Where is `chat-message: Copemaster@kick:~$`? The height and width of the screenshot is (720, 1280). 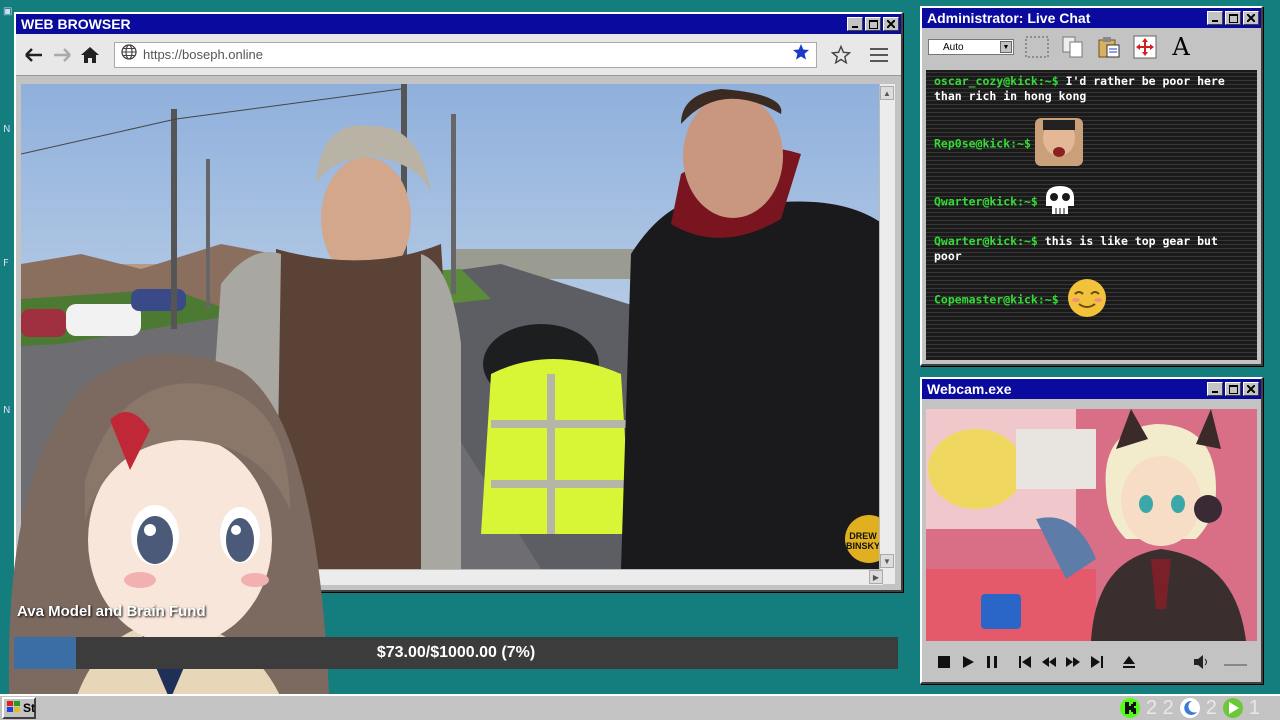
chat-message: Copemaster@kick:~$ is located at coordinates (1091, 300).